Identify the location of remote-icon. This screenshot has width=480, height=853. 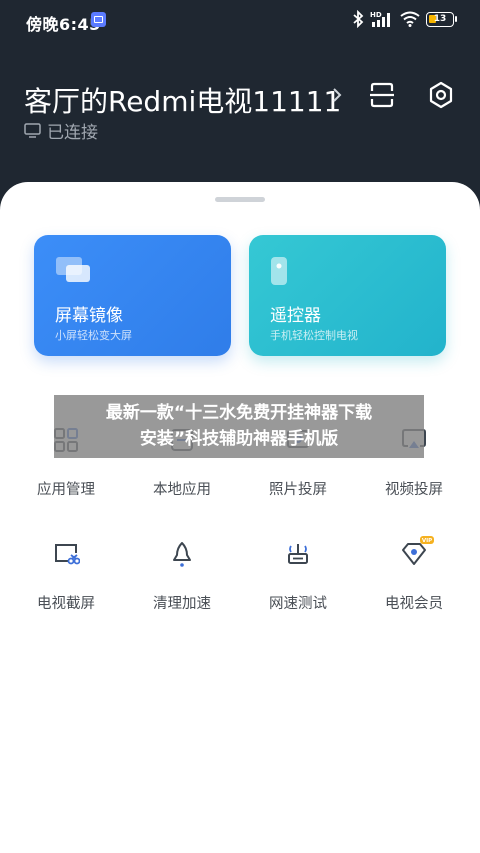
(279, 271).